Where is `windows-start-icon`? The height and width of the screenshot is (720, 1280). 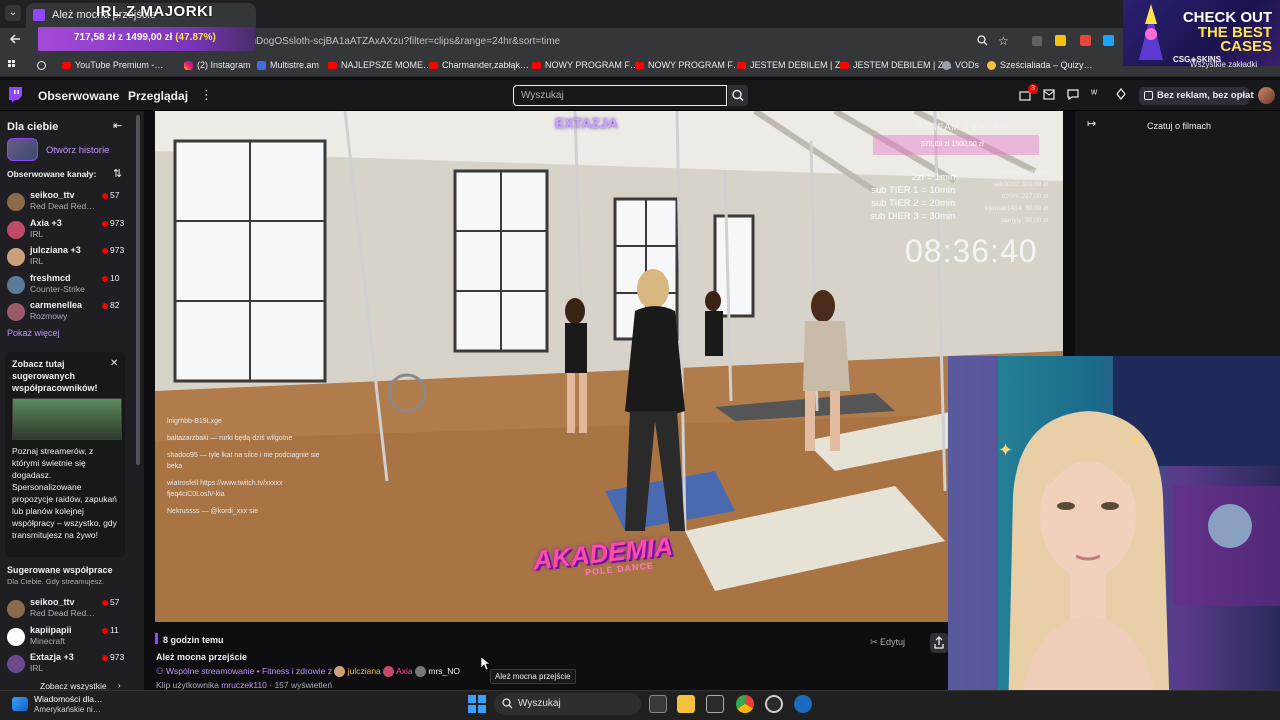 windows-start-icon is located at coordinates (477, 704).